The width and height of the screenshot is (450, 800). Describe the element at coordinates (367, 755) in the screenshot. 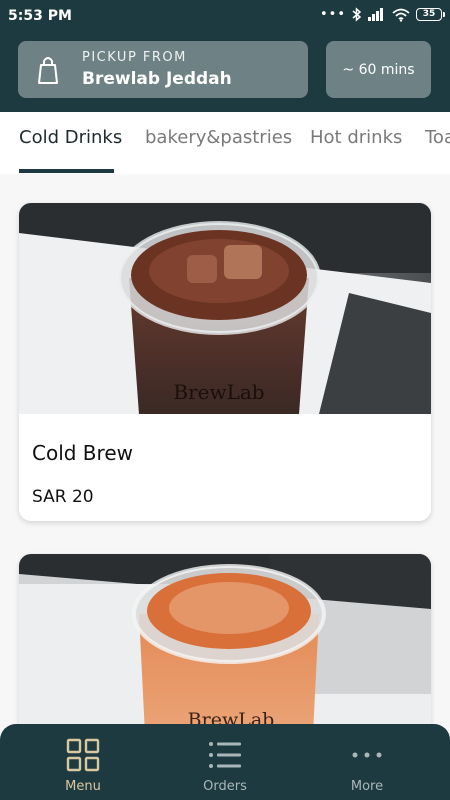

I see `more-dots-icon` at that location.